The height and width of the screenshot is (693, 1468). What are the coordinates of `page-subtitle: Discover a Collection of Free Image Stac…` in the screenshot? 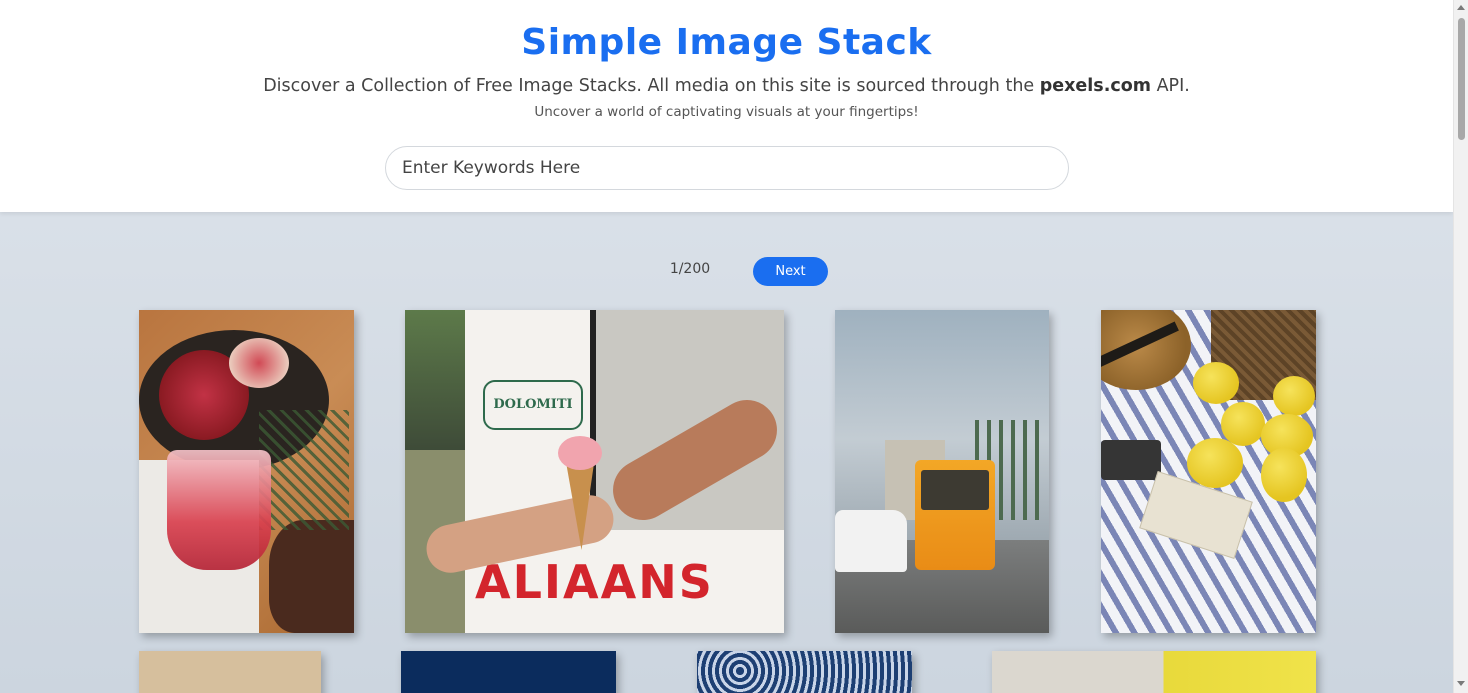 It's located at (726, 86).